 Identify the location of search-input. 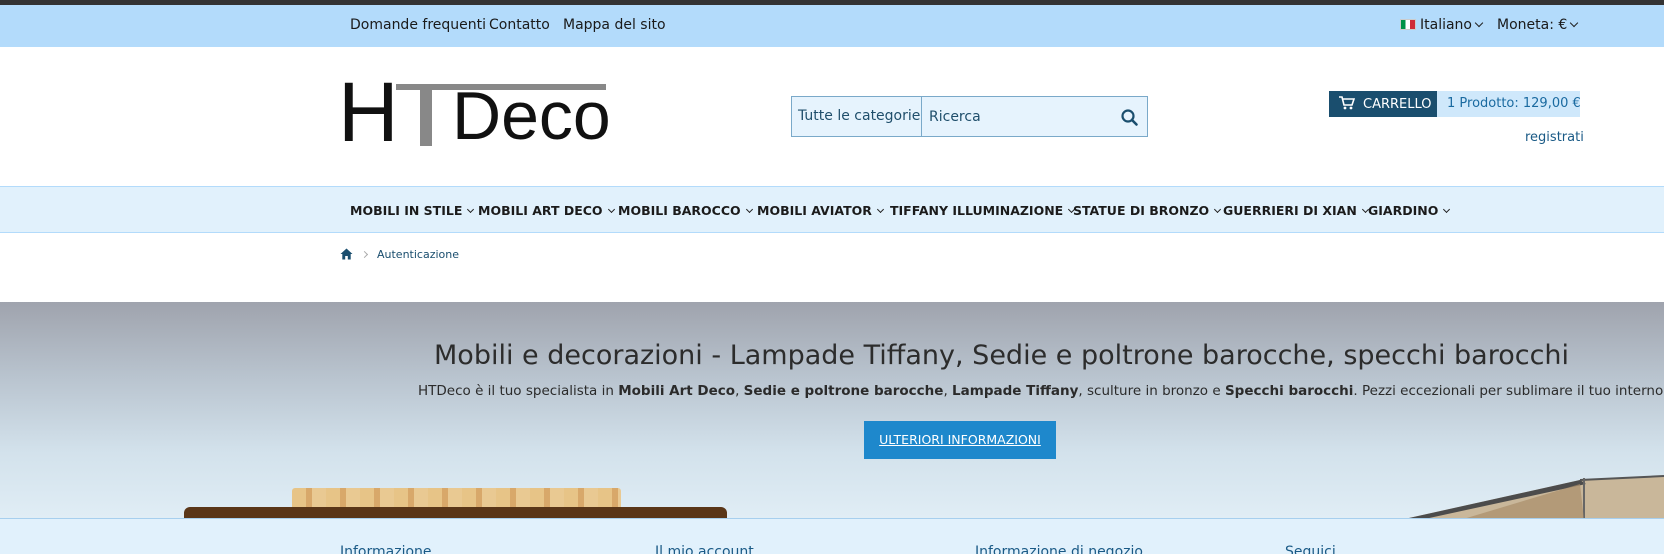
(1018, 116).